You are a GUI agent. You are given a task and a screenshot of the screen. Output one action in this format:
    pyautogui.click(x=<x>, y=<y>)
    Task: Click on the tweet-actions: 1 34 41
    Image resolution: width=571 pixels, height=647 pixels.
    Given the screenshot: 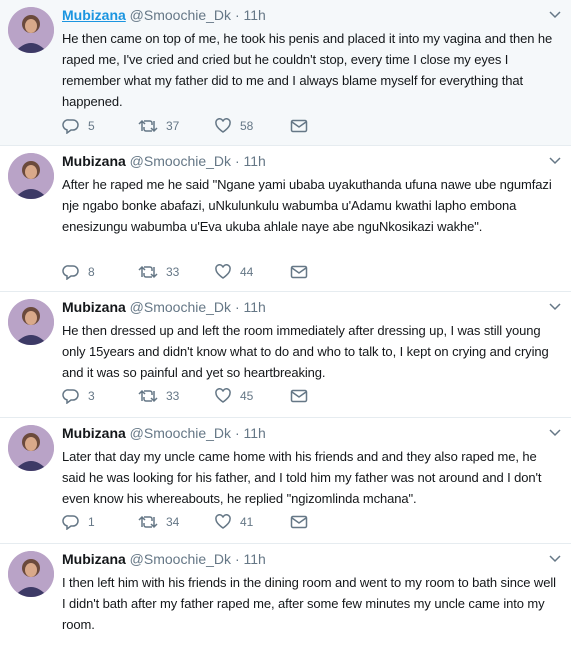 What is the action you would take?
    pyautogui.click(x=214, y=522)
    